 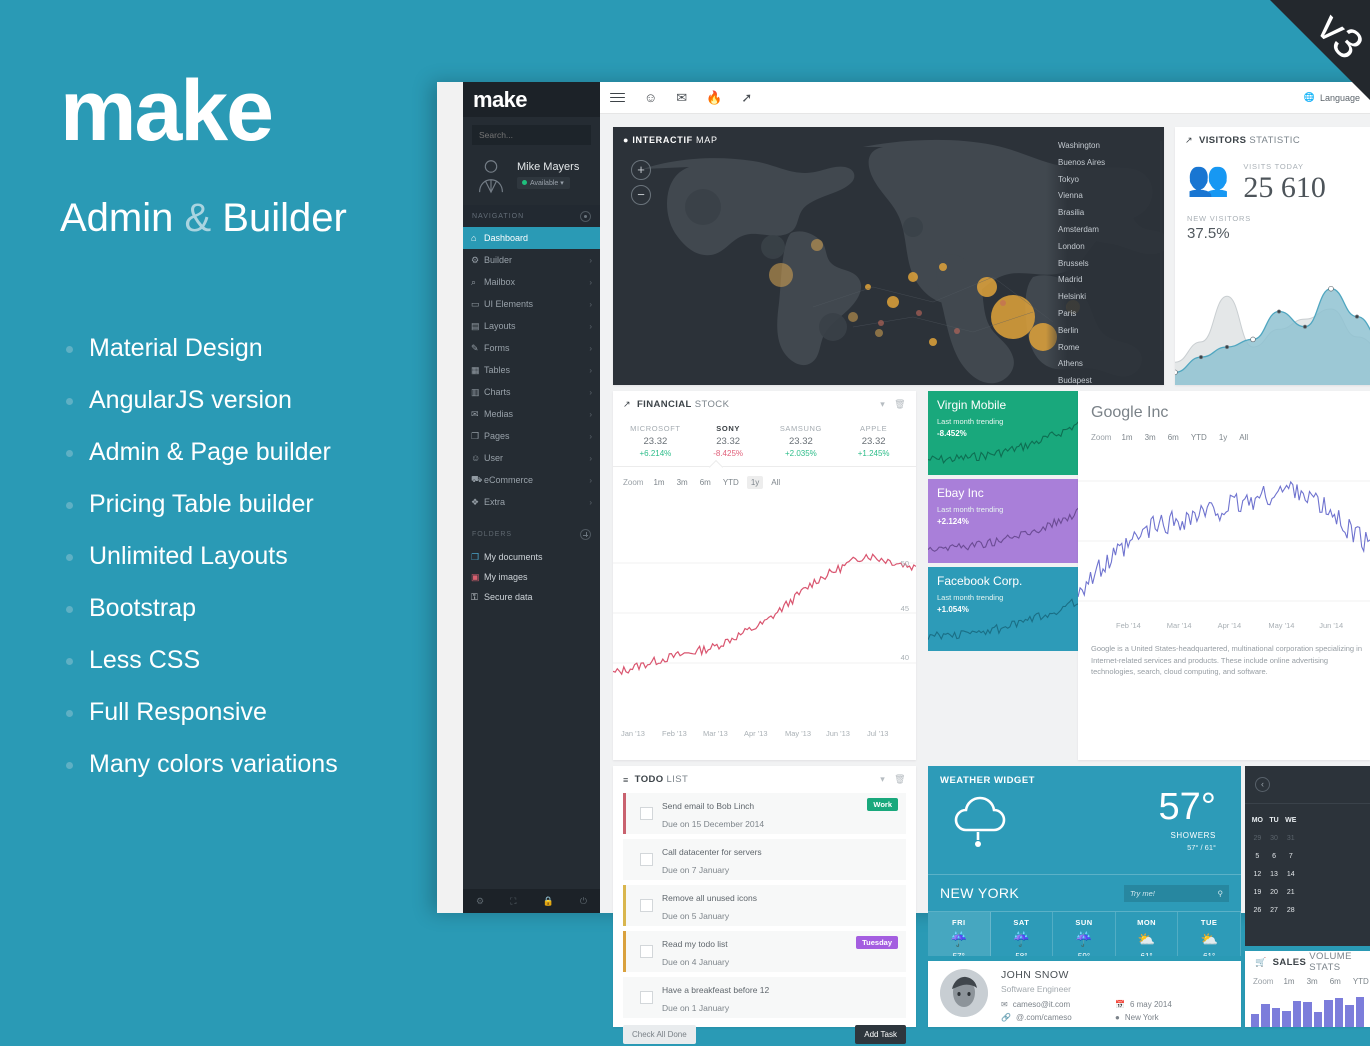 What do you see at coordinates (1257, 893) in the screenshot?
I see `calendar-day: 19` at bounding box center [1257, 893].